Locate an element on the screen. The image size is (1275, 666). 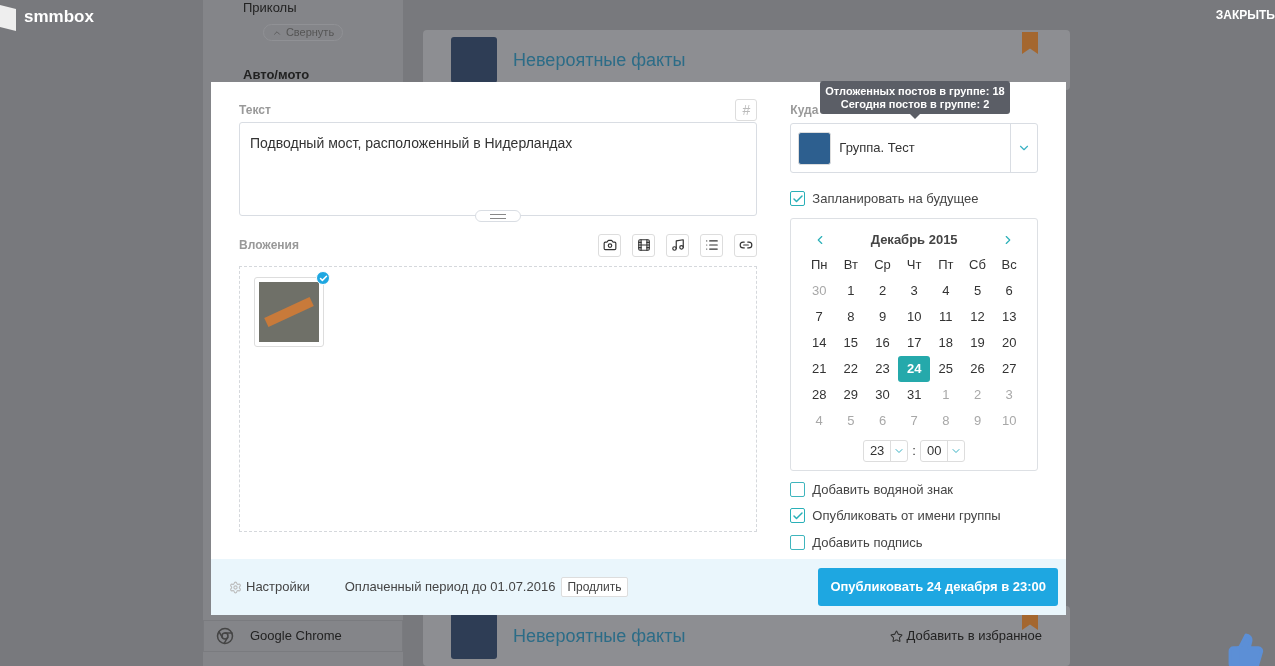
weekday-label: Пт is located at coordinates (946, 264).